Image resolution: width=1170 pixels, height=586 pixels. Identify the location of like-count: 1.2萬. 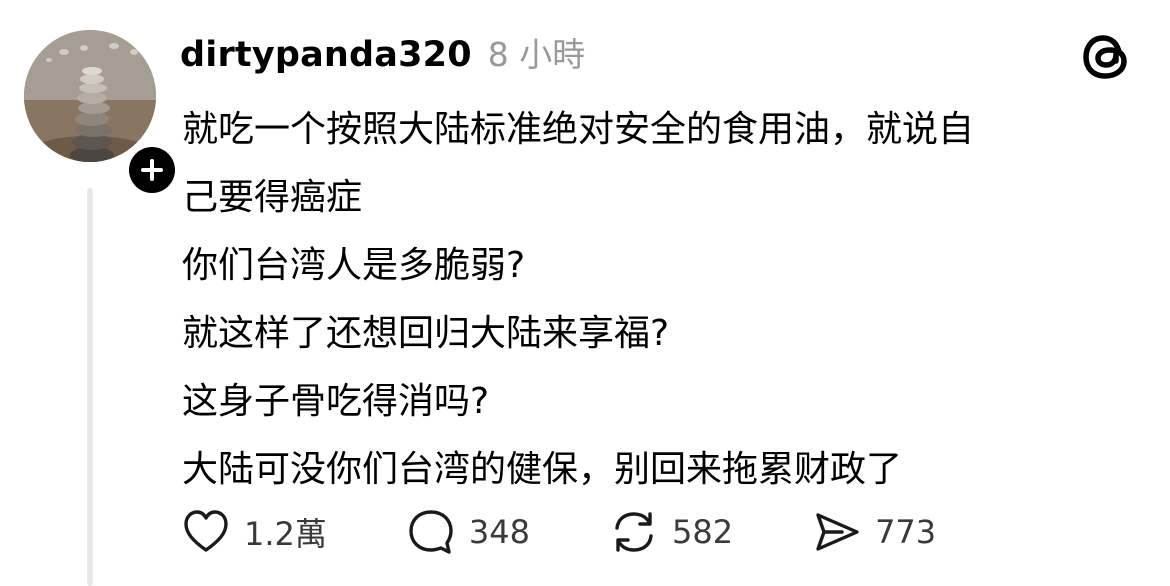
(285, 534).